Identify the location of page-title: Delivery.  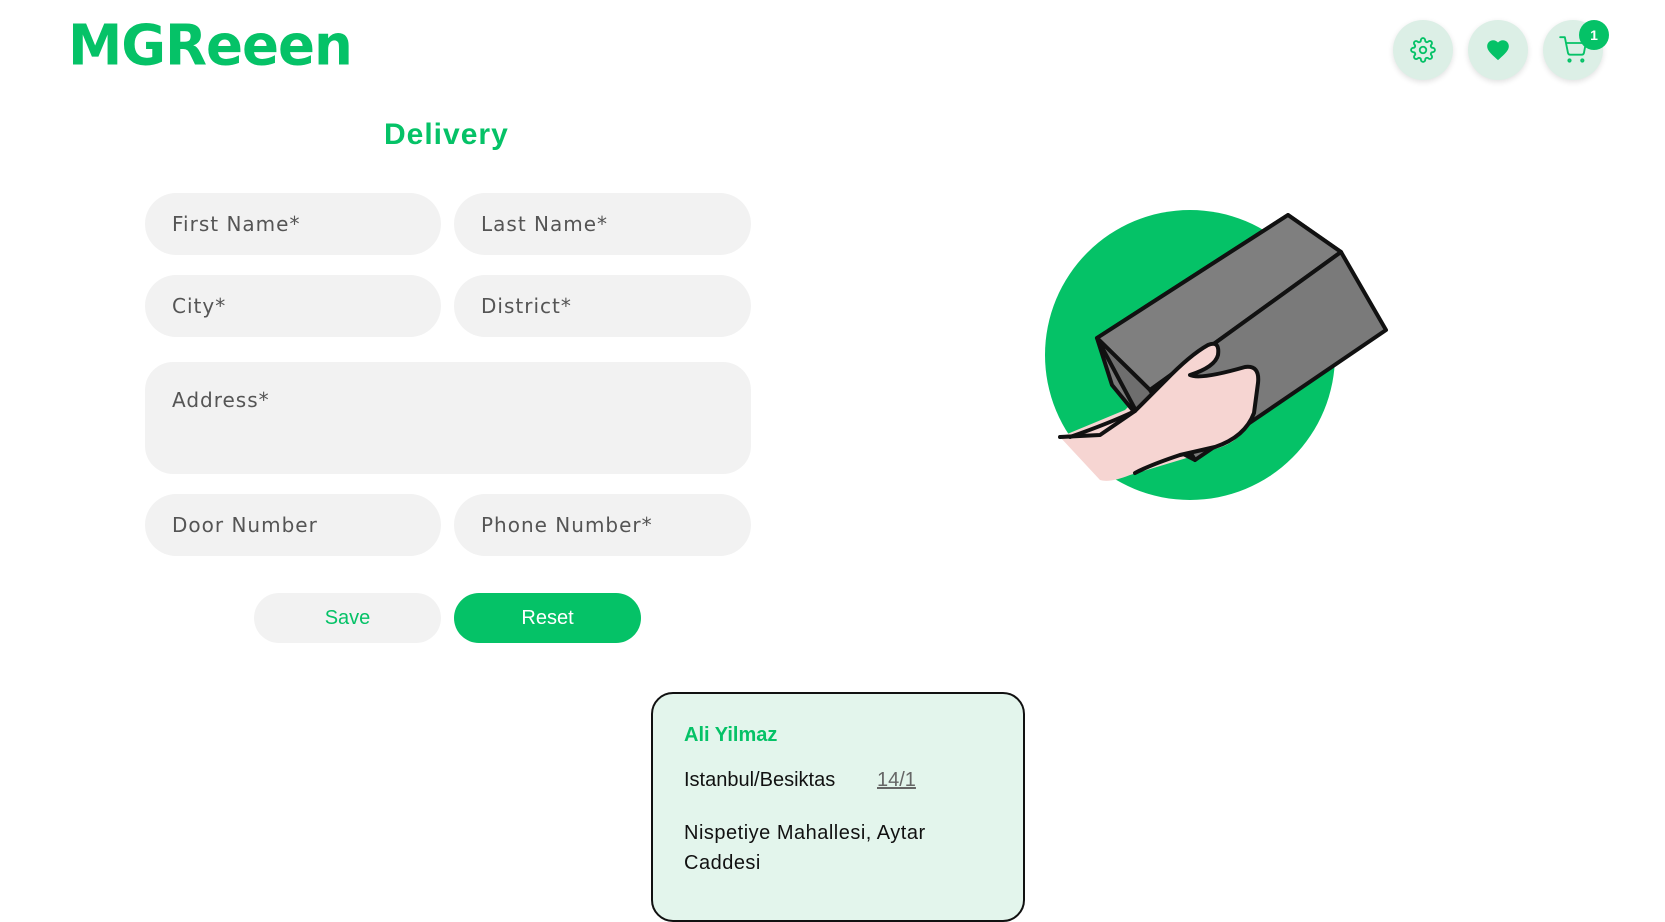
(446, 134).